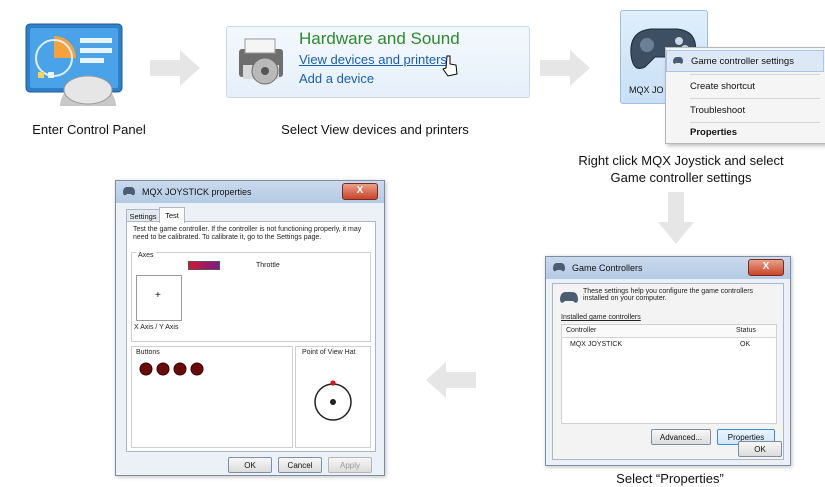  I want to click on controller-list: Controller Status MQX JOYSTICK OK, so click(669, 374).